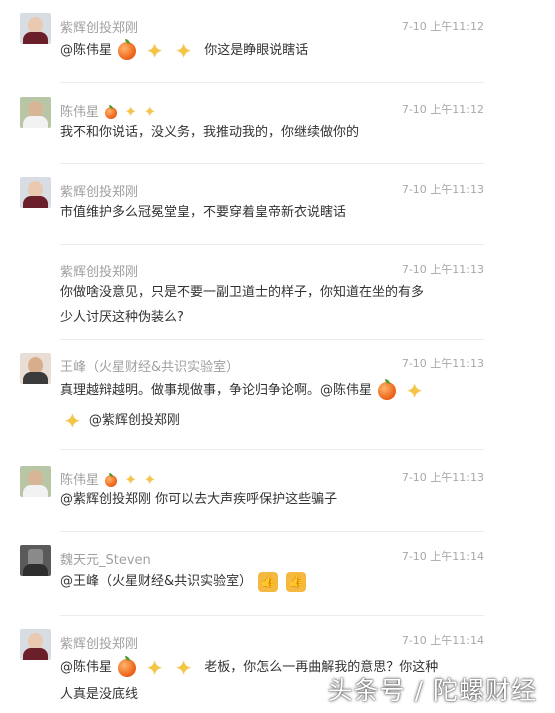 The image size is (555, 713). Describe the element at coordinates (199, 499) in the screenshot. I see `comment-text: @紫辉创投郑刚 你可以去大声疾呼保护这些骗子` at that location.